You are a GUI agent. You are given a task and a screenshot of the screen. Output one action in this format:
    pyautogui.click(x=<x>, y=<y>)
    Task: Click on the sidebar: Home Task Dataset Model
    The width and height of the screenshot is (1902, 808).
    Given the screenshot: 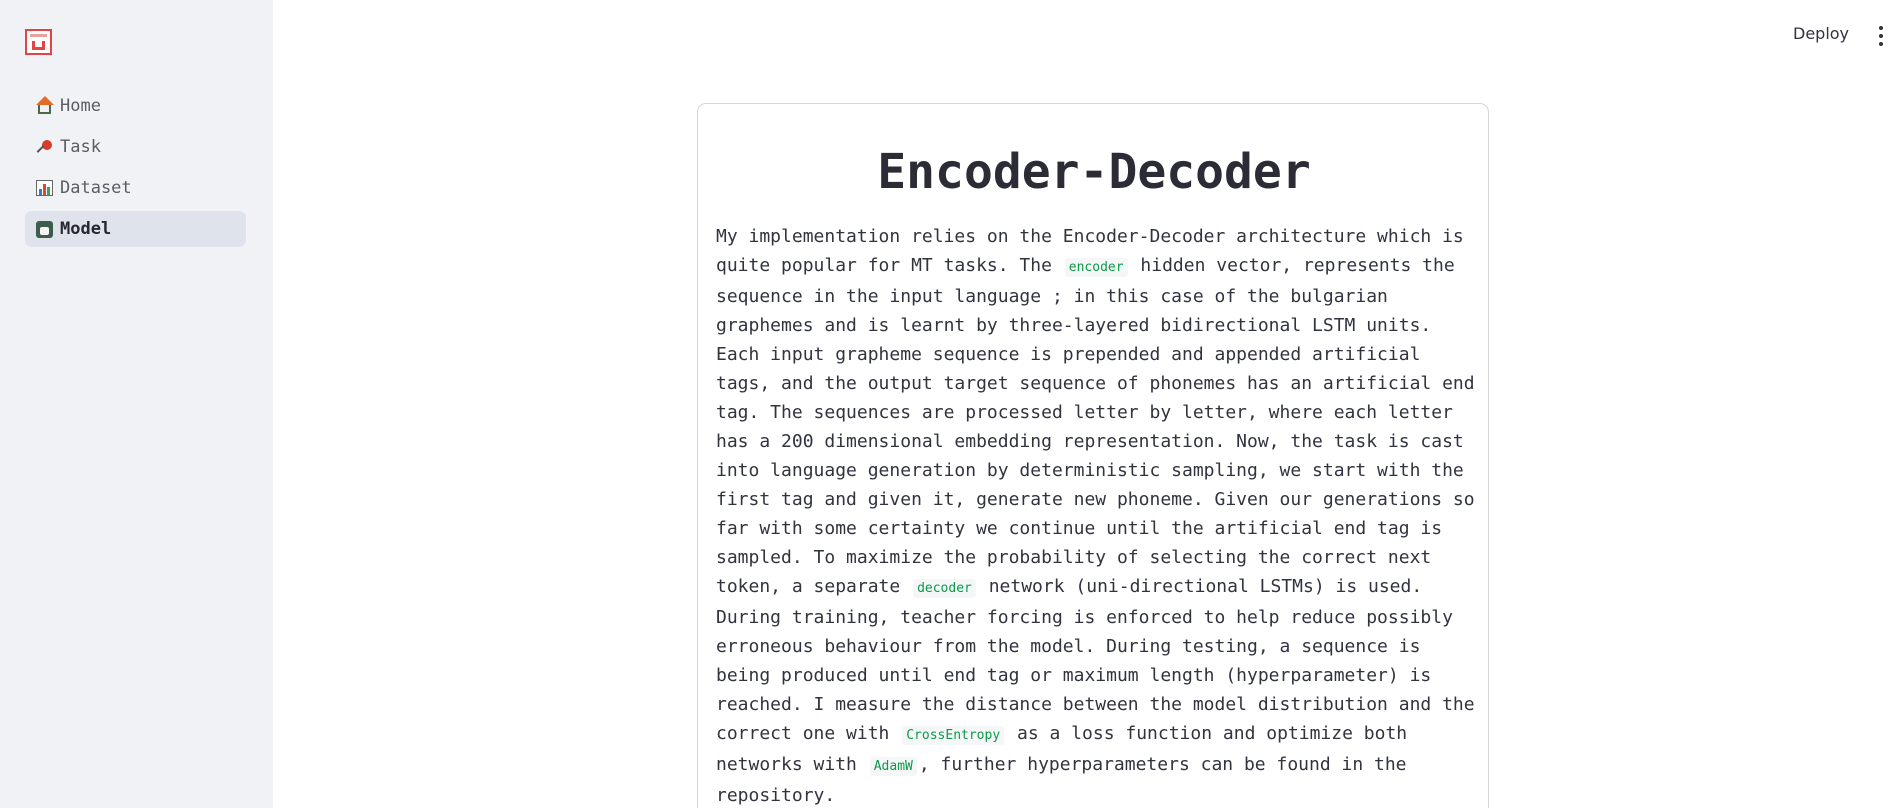 What is the action you would take?
    pyautogui.click(x=136, y=404)
    